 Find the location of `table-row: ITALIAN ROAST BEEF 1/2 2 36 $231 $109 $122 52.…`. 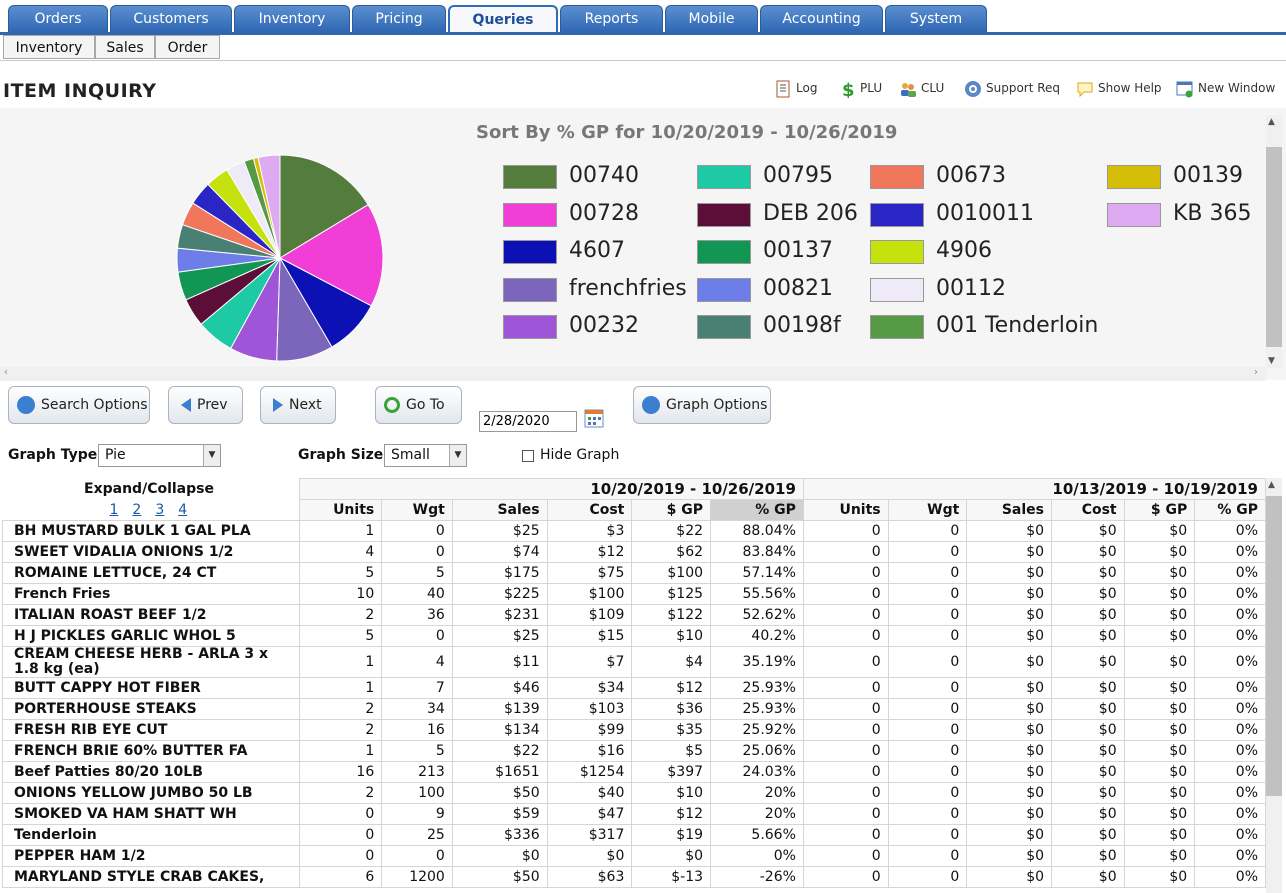

table-row: ITALIAN ROAST BEEF 1/2 2 36 $231 $109 $122 52.… is located at coordinates (634, 615).